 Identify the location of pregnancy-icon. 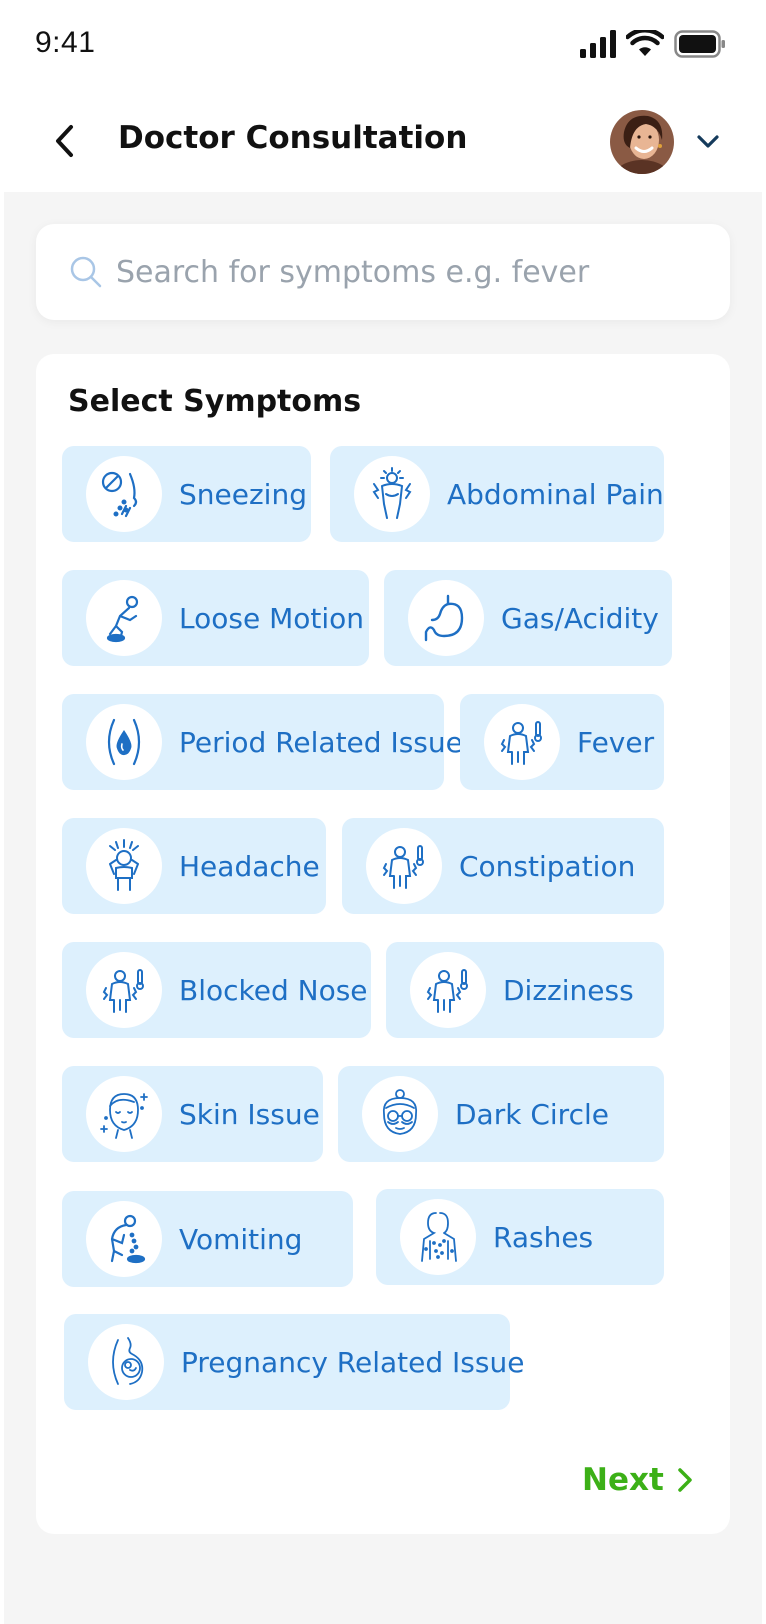
(126, 1362).